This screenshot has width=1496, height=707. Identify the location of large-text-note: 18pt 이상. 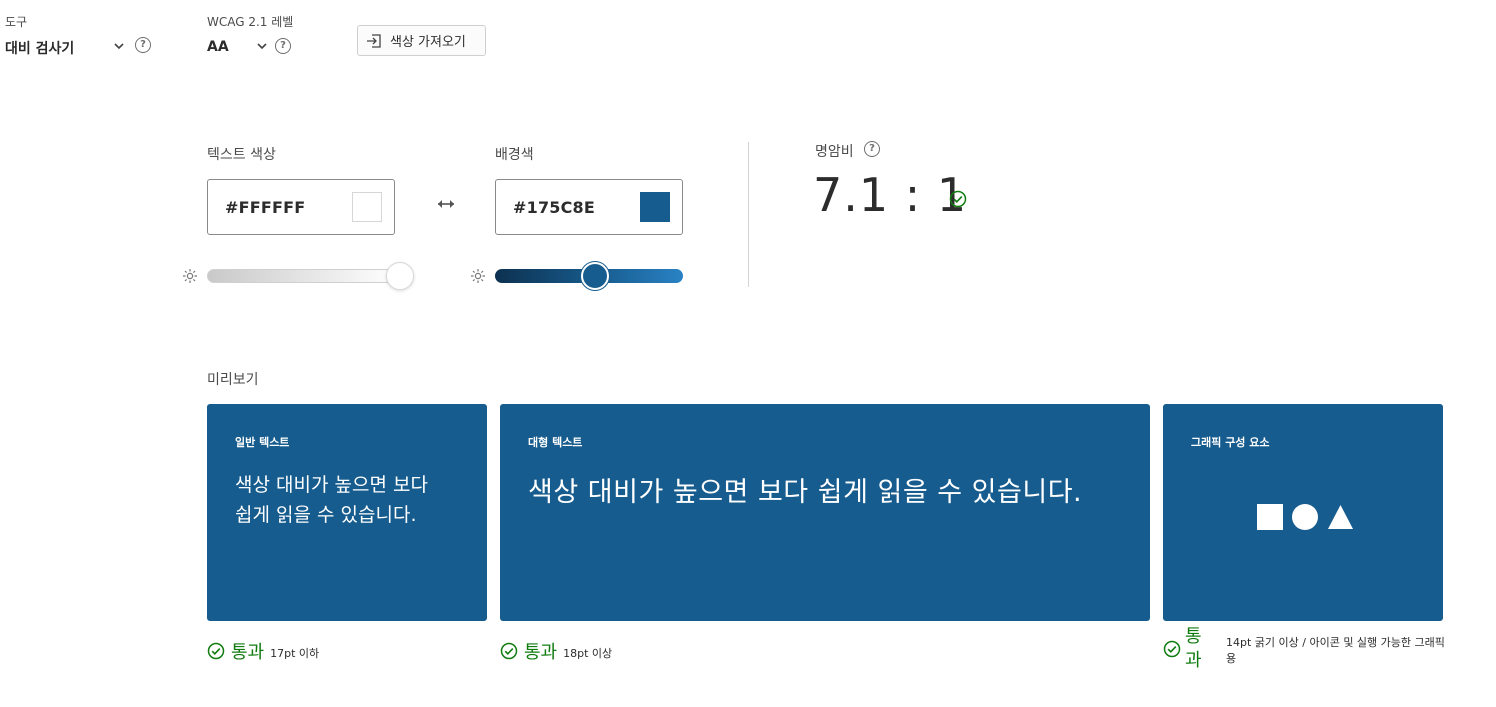
(588, 653).